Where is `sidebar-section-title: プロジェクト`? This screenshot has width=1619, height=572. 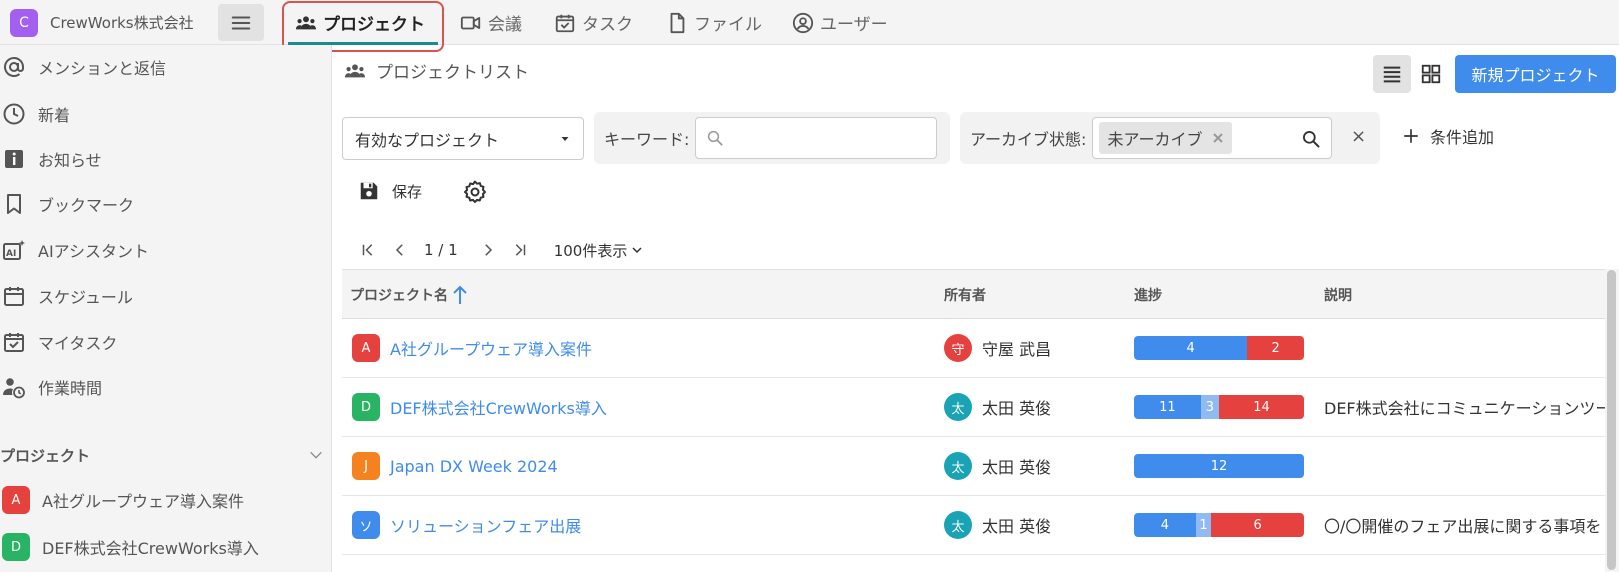
sidebar-section-title: プロジェクト is located at coordinates (45, 455).